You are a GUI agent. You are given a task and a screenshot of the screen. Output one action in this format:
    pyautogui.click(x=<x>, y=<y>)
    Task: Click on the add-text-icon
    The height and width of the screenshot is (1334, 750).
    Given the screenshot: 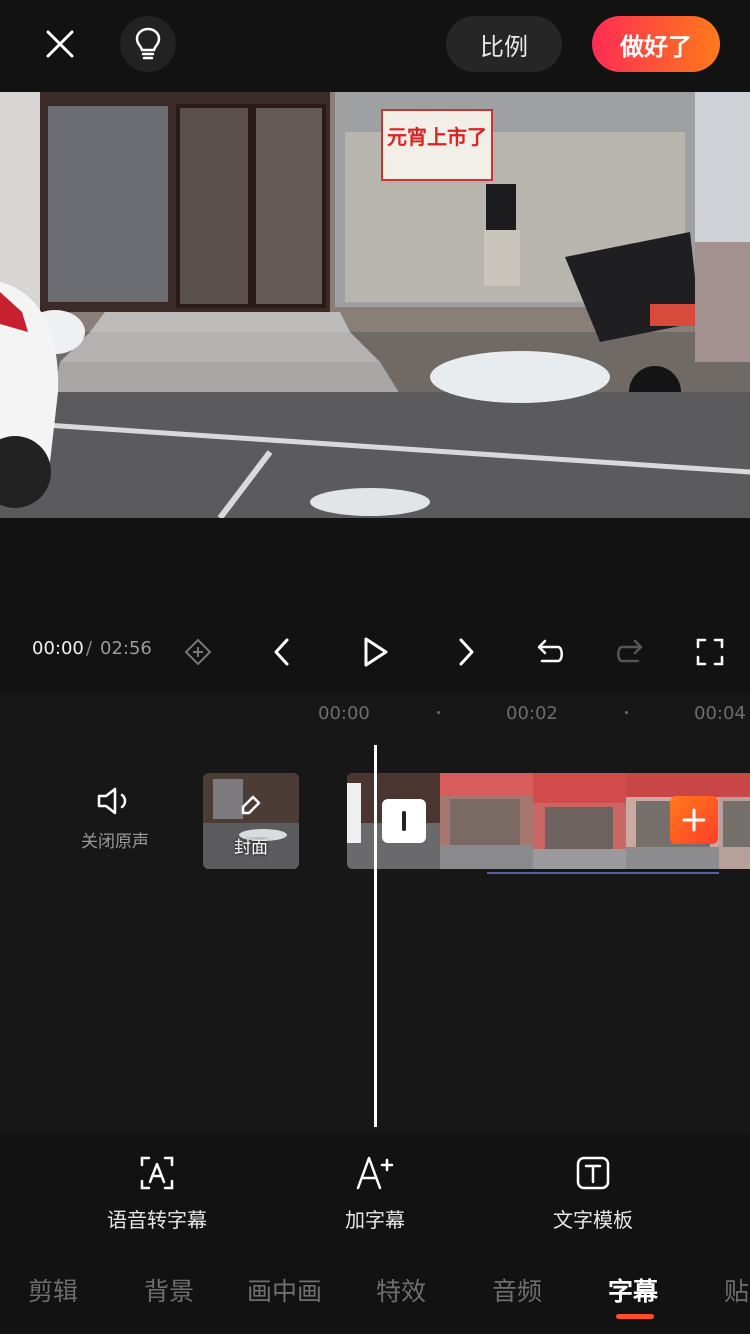 What is the action you would take?
    pyautogui.click(x=375, y=1173)
    